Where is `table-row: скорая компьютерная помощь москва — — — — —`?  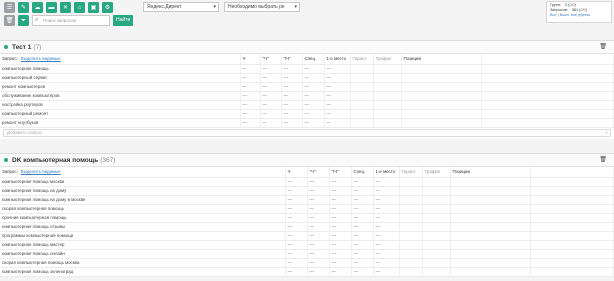
table-row: скорая компьютерная помощь москва — — — — — is located at coordinates (307, 263).